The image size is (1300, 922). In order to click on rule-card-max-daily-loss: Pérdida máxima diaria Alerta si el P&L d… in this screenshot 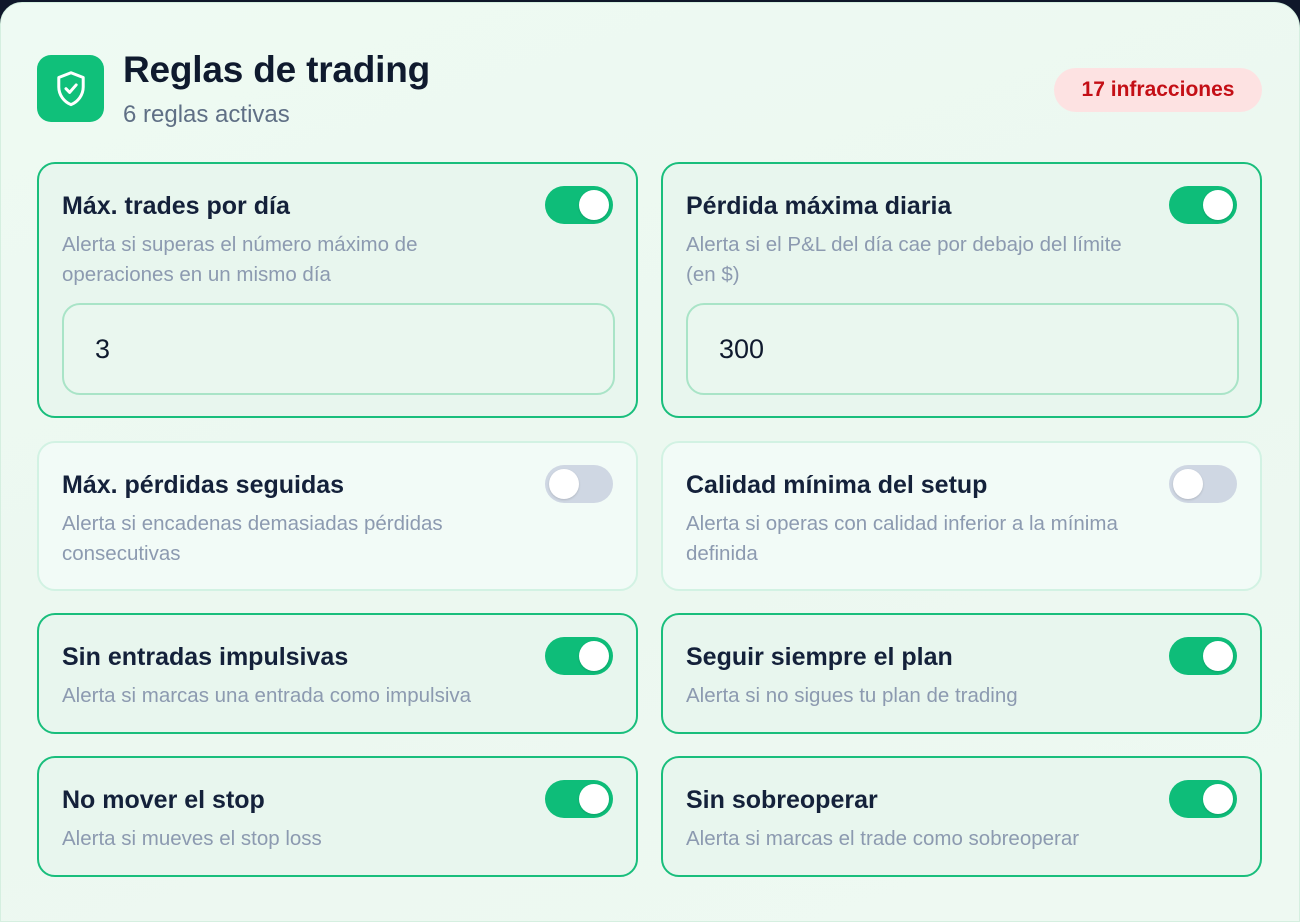, I will do `click(961, 290)`.